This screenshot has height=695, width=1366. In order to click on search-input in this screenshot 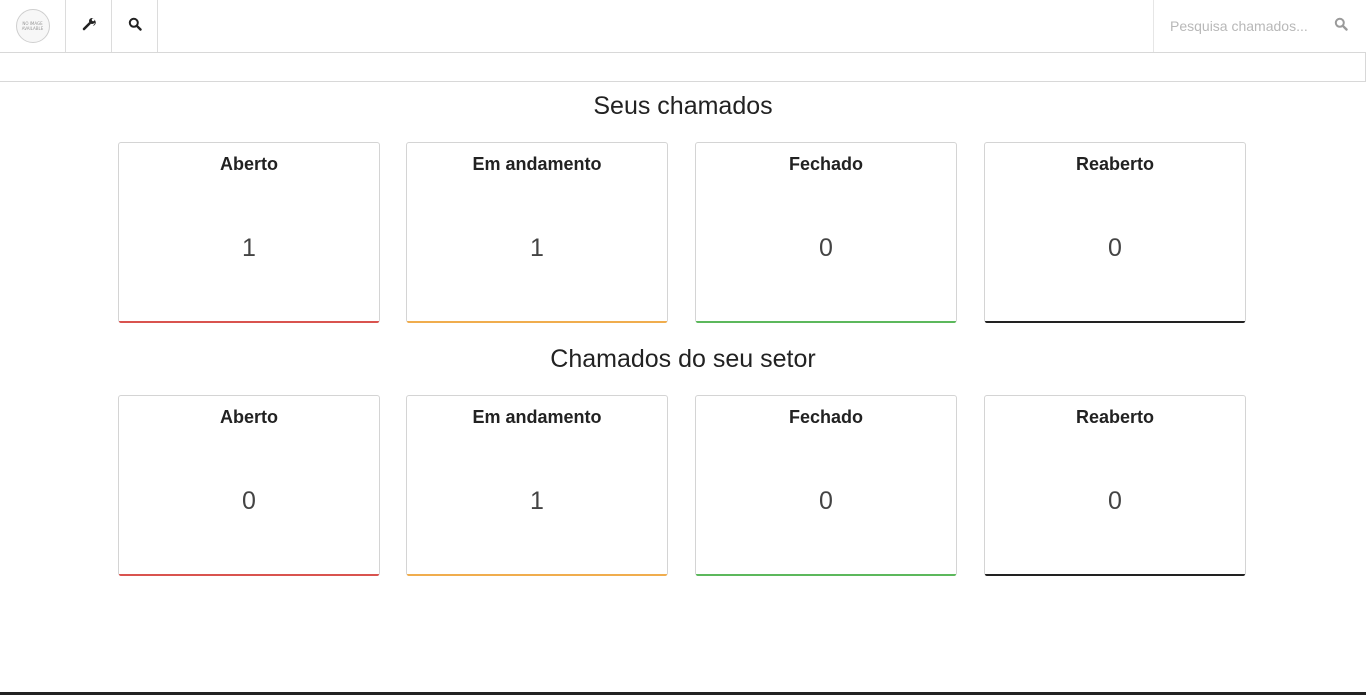, I will do `click(1250, 26)`.